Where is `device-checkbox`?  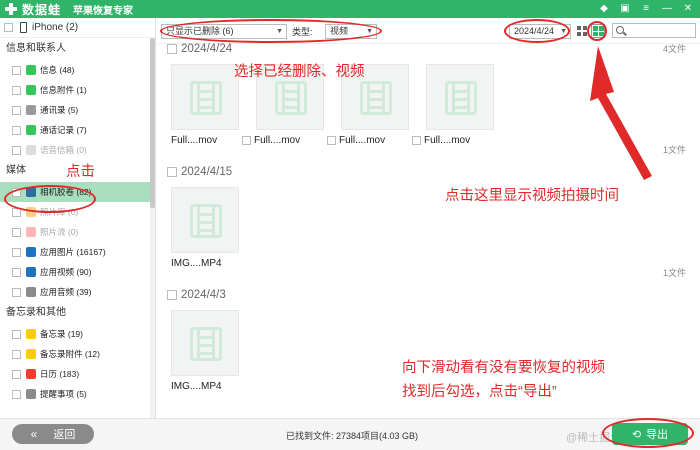
device-checkbox is located at coordinates (8, 27).